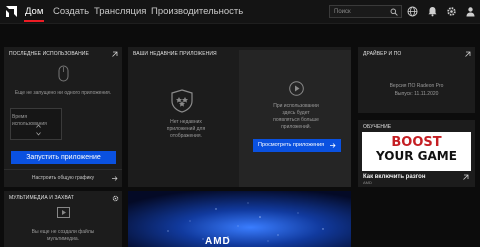  What do you see at coordinates (377, 127) in the screenshot?
I see `panel-title: Обучение` at bounding box center [377, 127].